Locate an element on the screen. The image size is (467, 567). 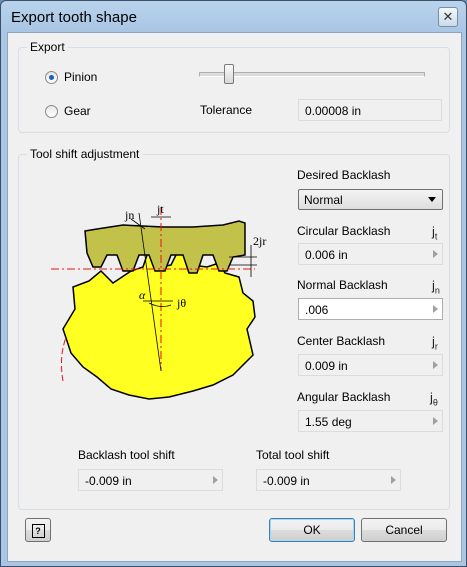
tolerance-slider-thumb is located at coordinates (229, 74).